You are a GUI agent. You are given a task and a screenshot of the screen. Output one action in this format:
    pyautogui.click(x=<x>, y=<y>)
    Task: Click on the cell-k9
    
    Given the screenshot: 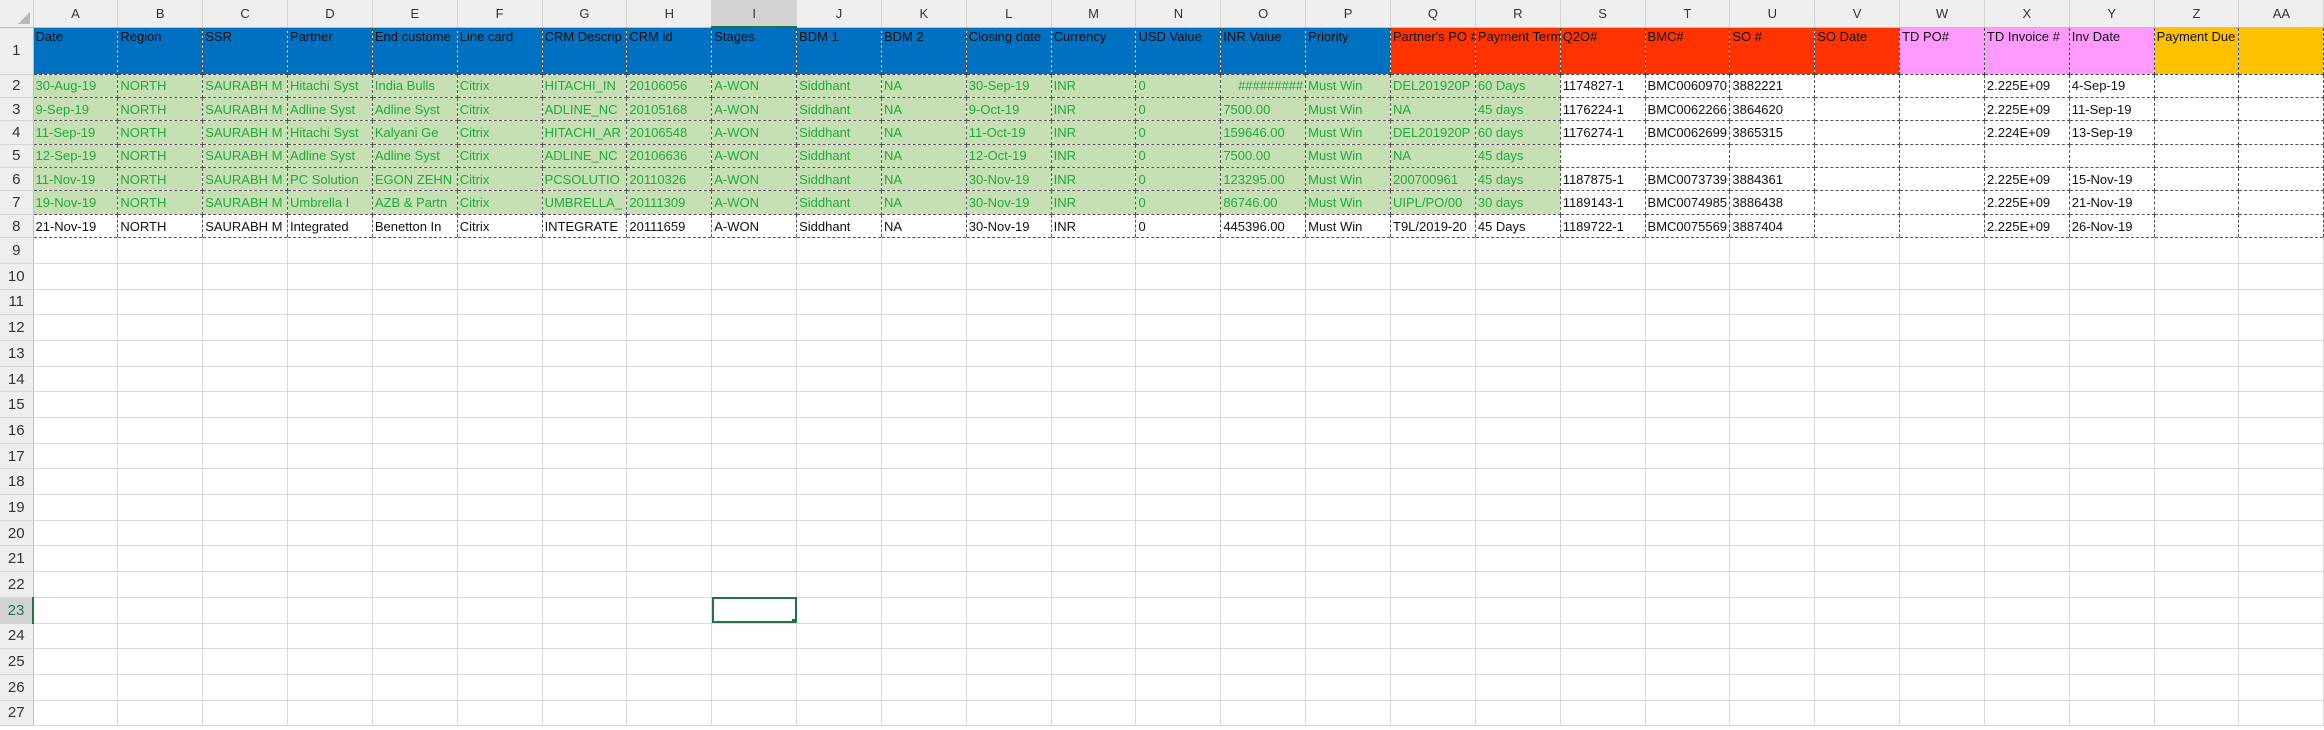 What is the action you would take?
    pyautogui.click(x=924, y=250)
    